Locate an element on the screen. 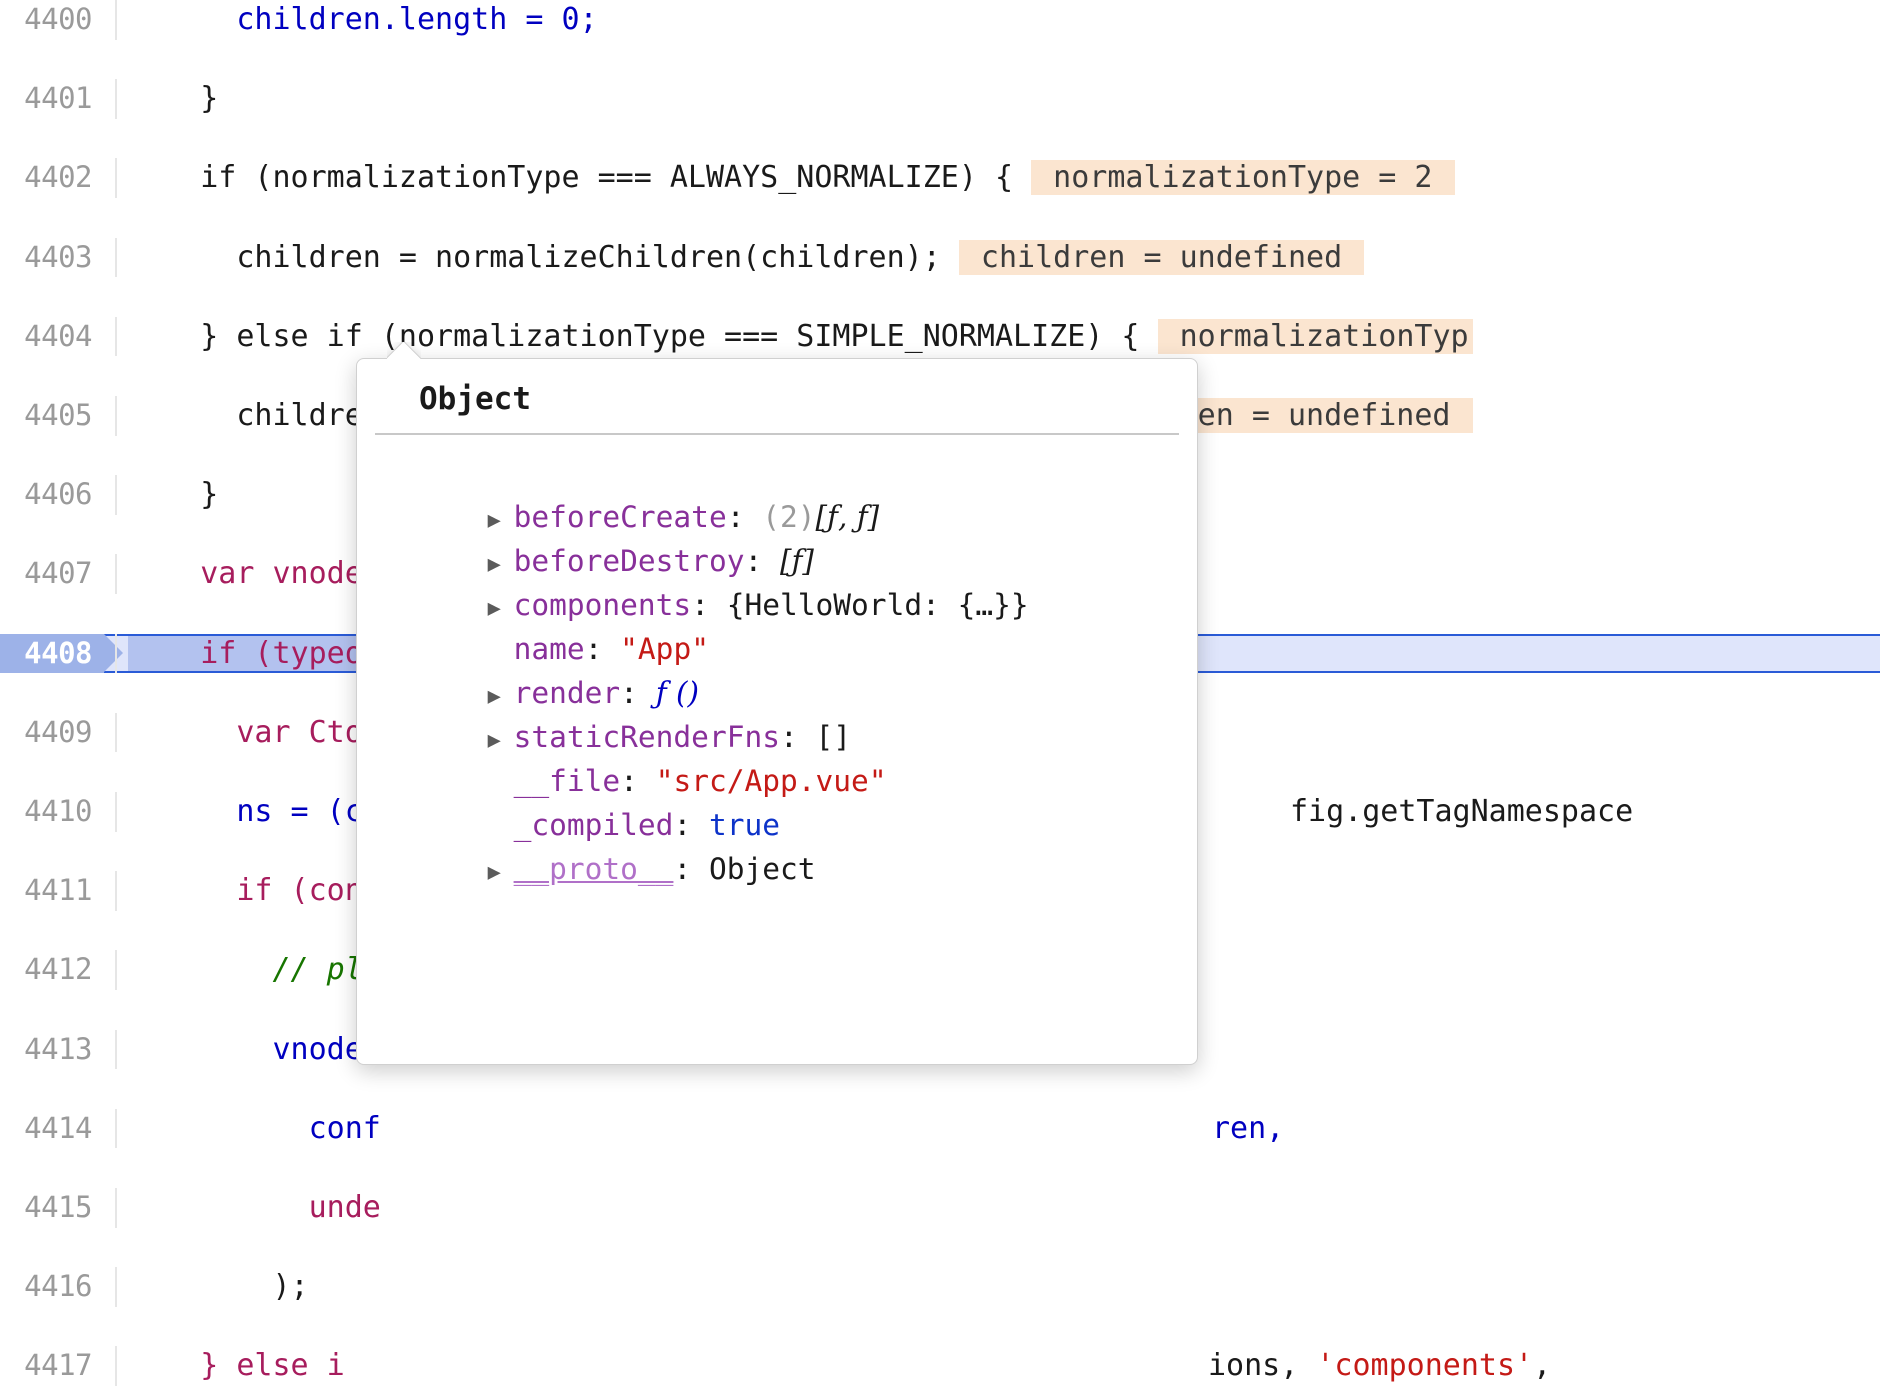 The height and width of the screenshot is (1392, 1880). line-content: vnode is located at coordinates (245, 1050).